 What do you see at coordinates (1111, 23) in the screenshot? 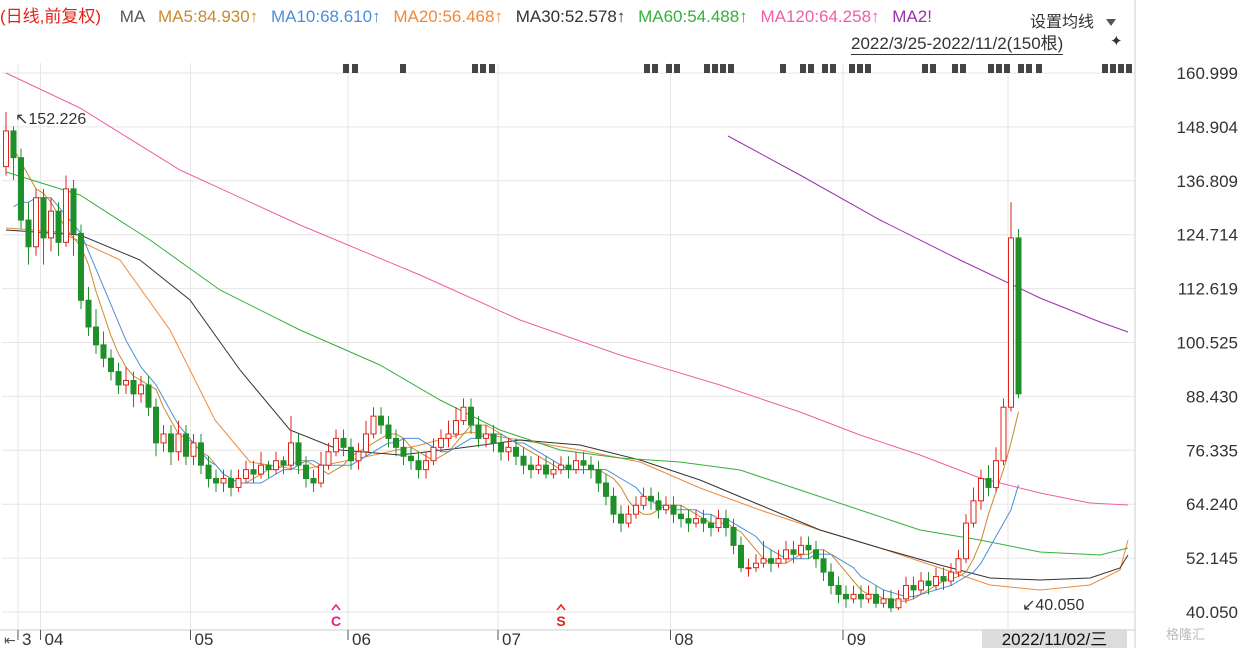
I see `chevron-down-icon` at bounding box center [1111, 23].